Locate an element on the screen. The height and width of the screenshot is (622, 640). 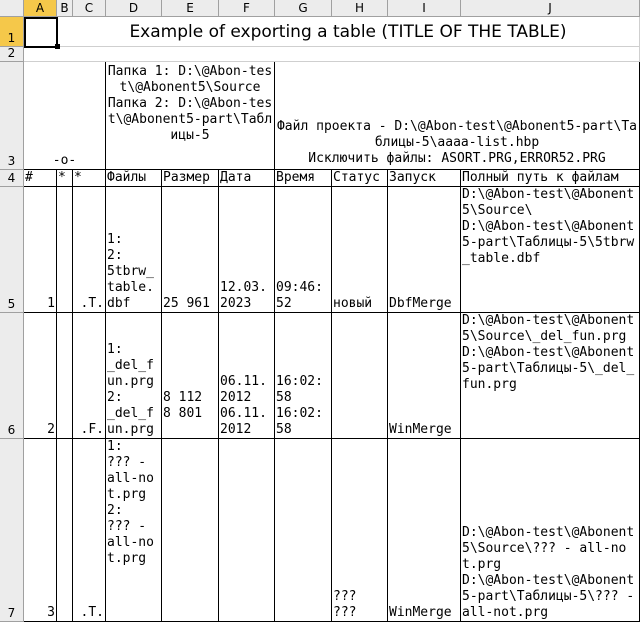
table-row-1-flag: .T. is located at coordinates (89, 250).